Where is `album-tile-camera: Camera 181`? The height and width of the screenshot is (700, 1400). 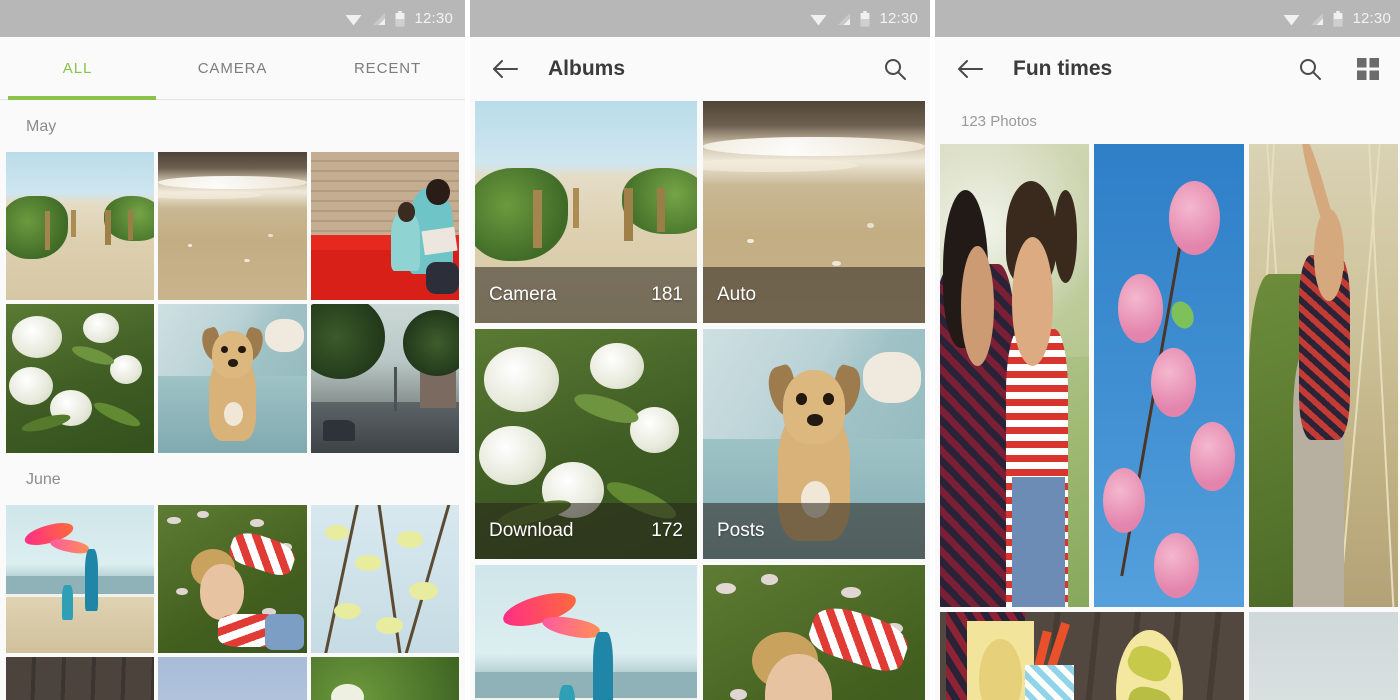 album-tile-camera: Camera 181 is located at coordinates (586, 212).